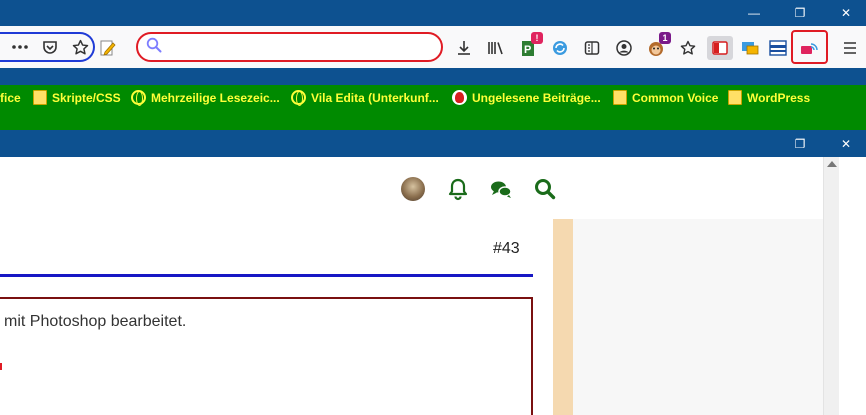 This screenshot has height=415, width=866. Describe the element at coordinates (527, 50) in the screenshot. I see `svg-text: P` at that location.